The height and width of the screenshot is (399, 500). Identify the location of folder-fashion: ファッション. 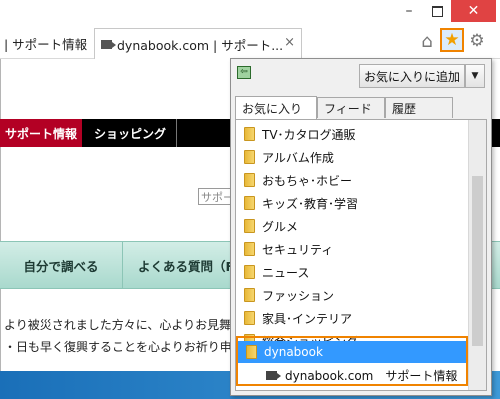
(352, 295).